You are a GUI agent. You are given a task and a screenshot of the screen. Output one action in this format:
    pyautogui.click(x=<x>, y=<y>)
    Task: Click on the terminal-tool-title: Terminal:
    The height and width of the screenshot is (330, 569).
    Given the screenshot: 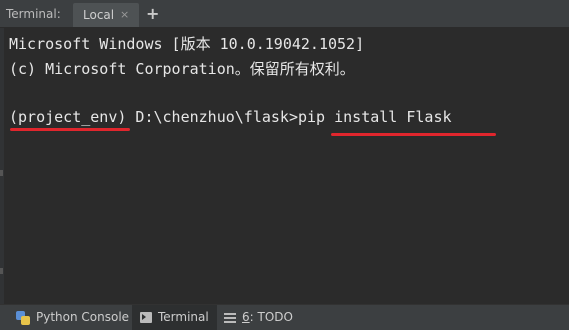 What is the action you would take?
    pyautogui.click(x=33, y=14)
    